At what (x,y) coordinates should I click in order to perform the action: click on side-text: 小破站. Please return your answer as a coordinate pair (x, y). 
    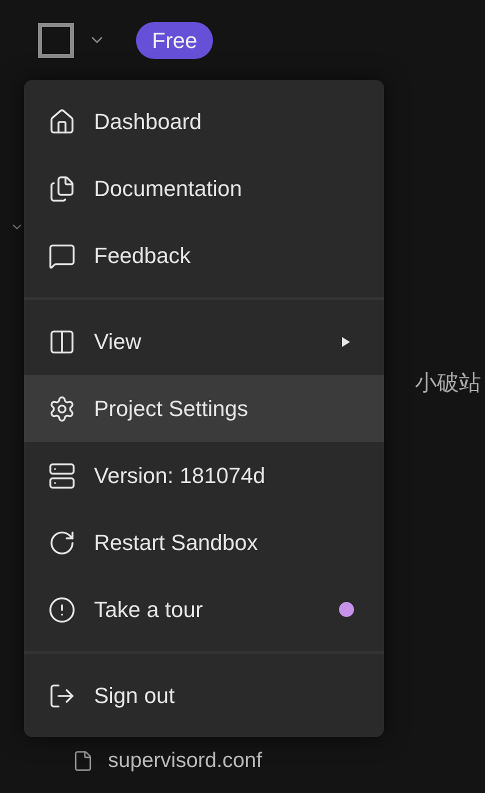
    Looking at the image, I should click on (448, 383).